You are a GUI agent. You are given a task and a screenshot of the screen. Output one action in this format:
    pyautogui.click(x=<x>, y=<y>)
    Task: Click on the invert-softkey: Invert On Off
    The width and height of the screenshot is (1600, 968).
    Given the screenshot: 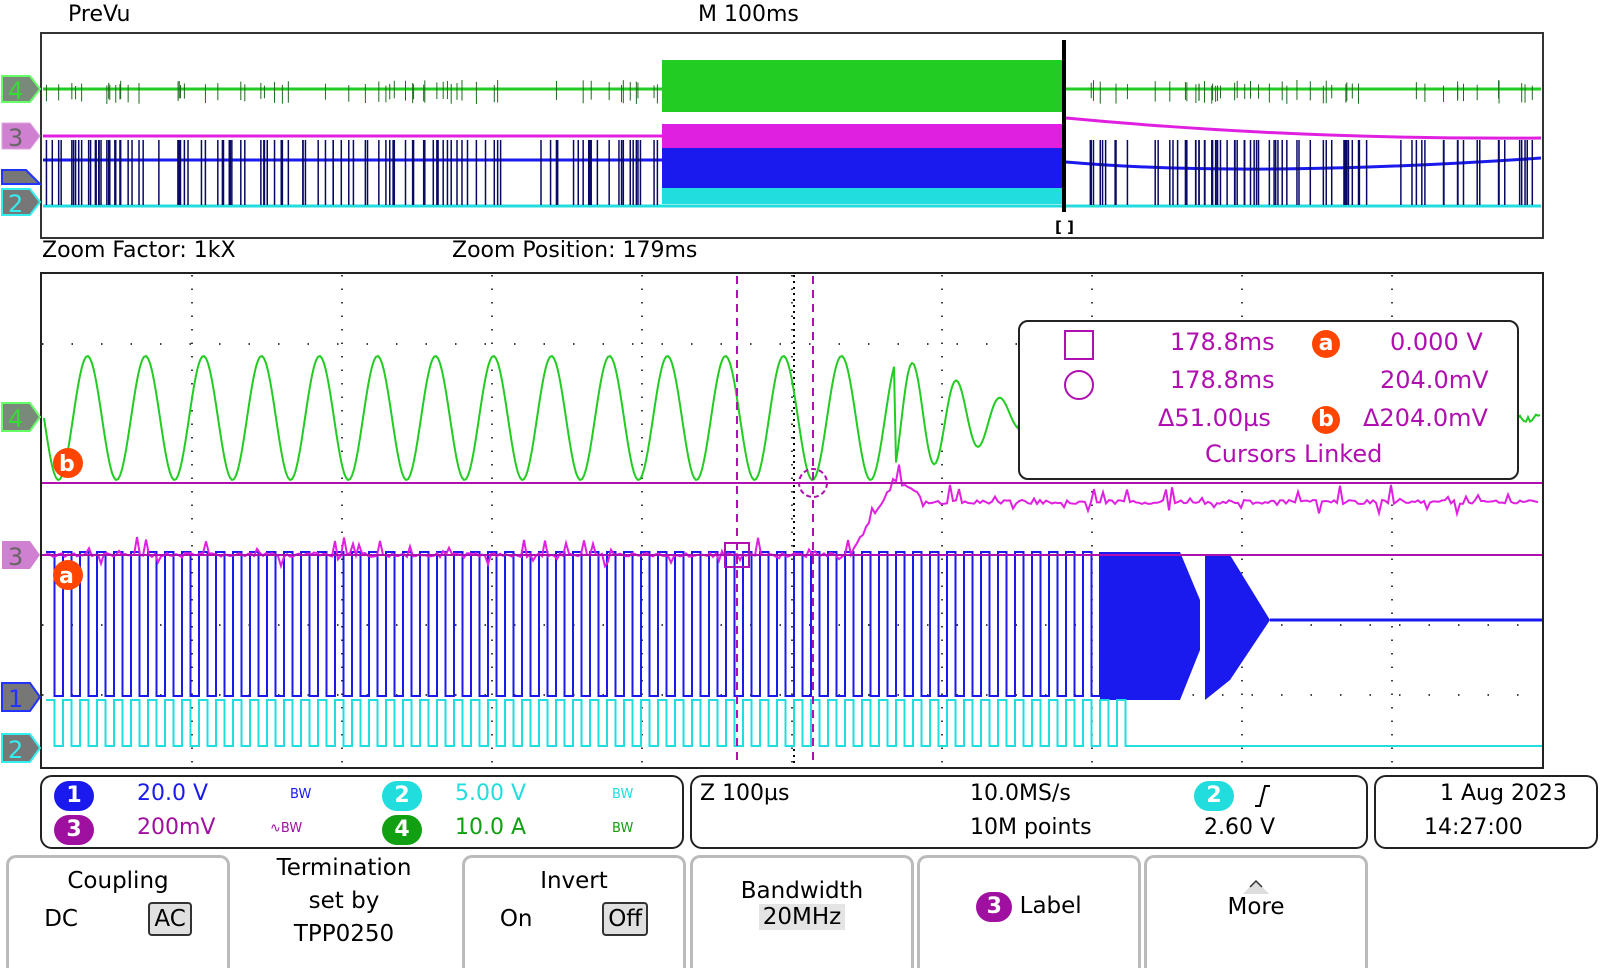 What is the action you would take?
    pyautogui.click(x=574, y=911)
    